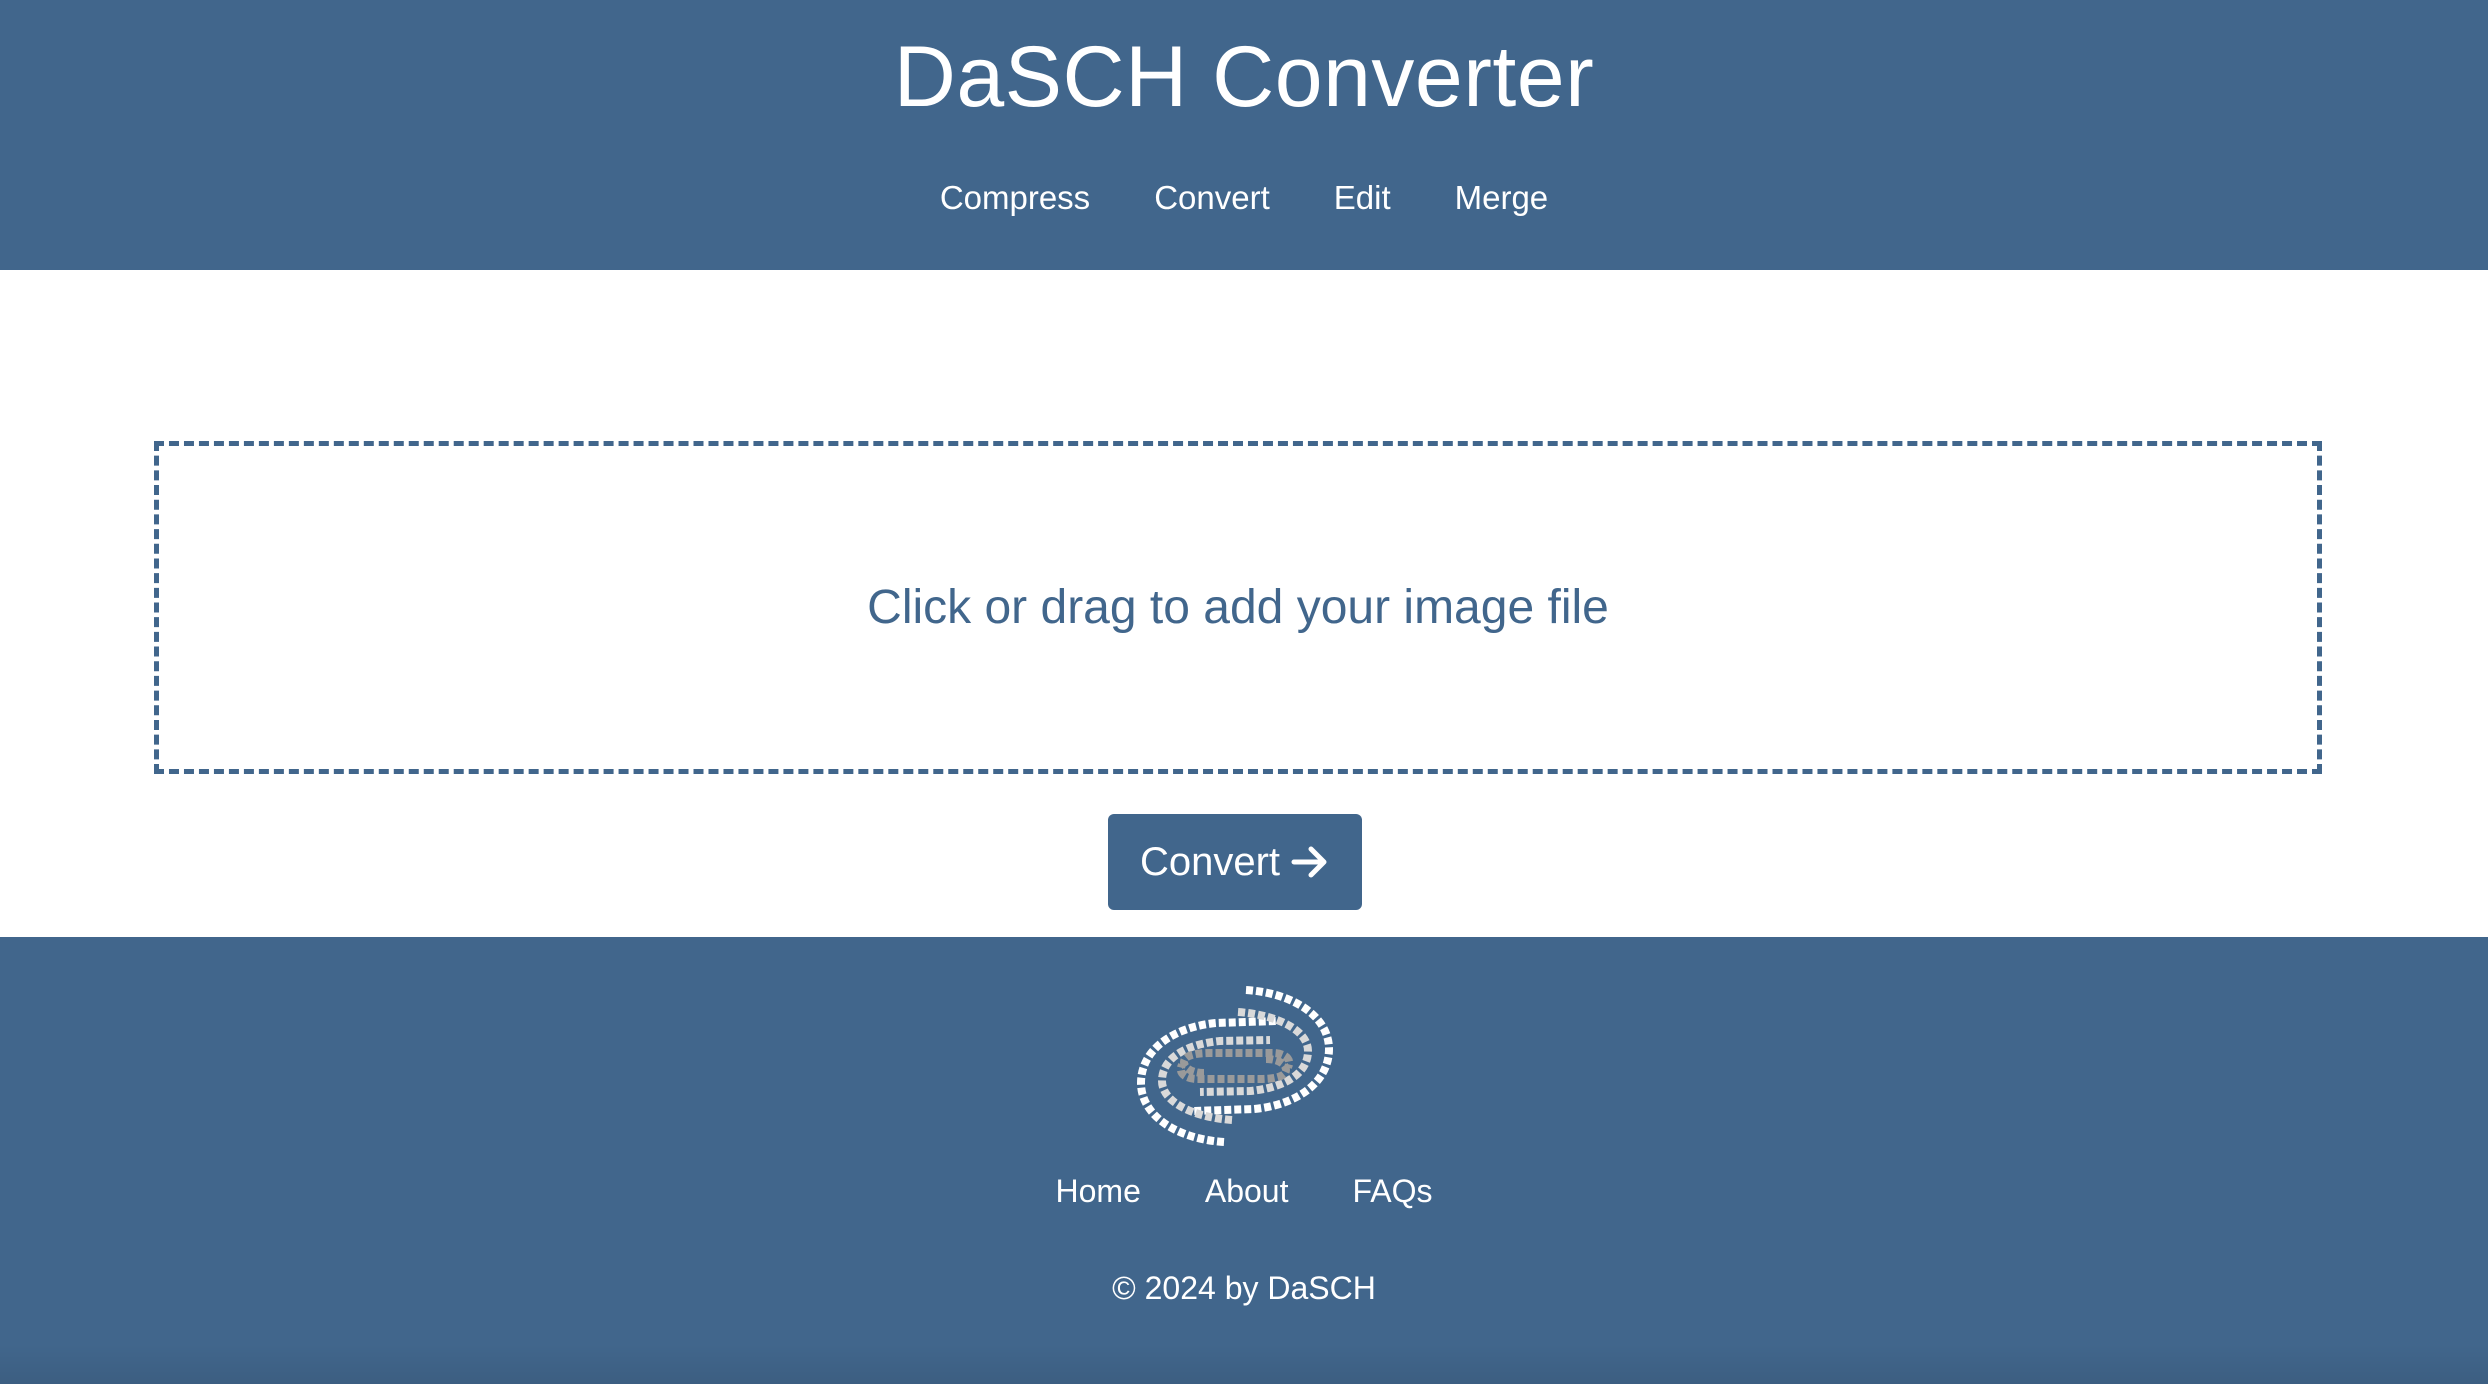 This screenshot has height=1384, width=2488. What do you see at coordinates (1098, 1191) in the screenshot?
I see `footer-link-home: Home` at bounding box center [1098, 1191].